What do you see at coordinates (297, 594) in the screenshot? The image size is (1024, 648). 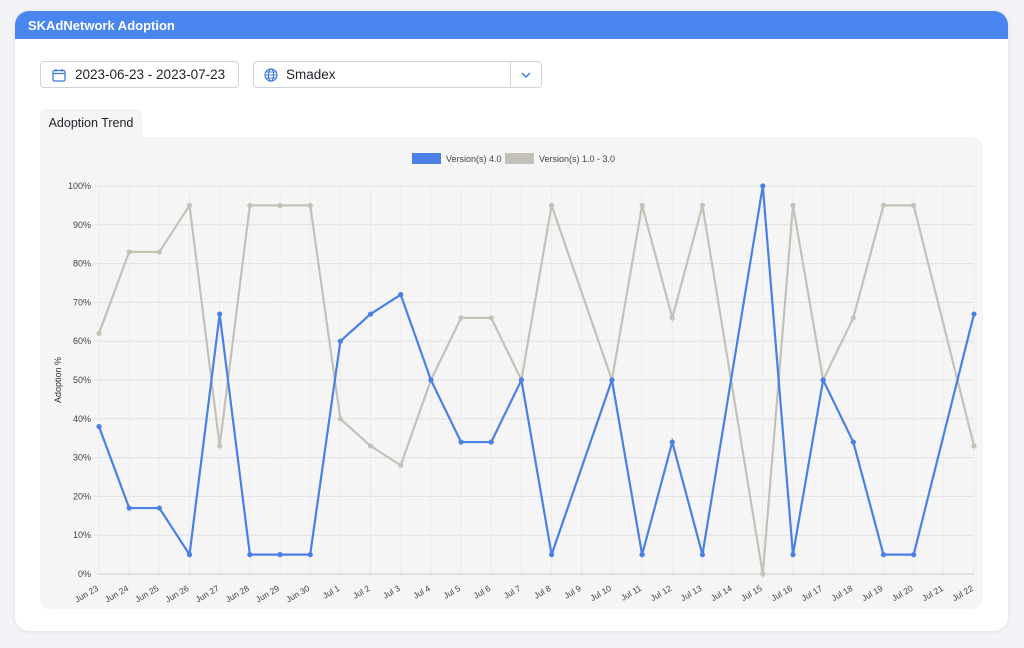 I see `x-tick-label: Jun 30` at bounding box center [297, 594].